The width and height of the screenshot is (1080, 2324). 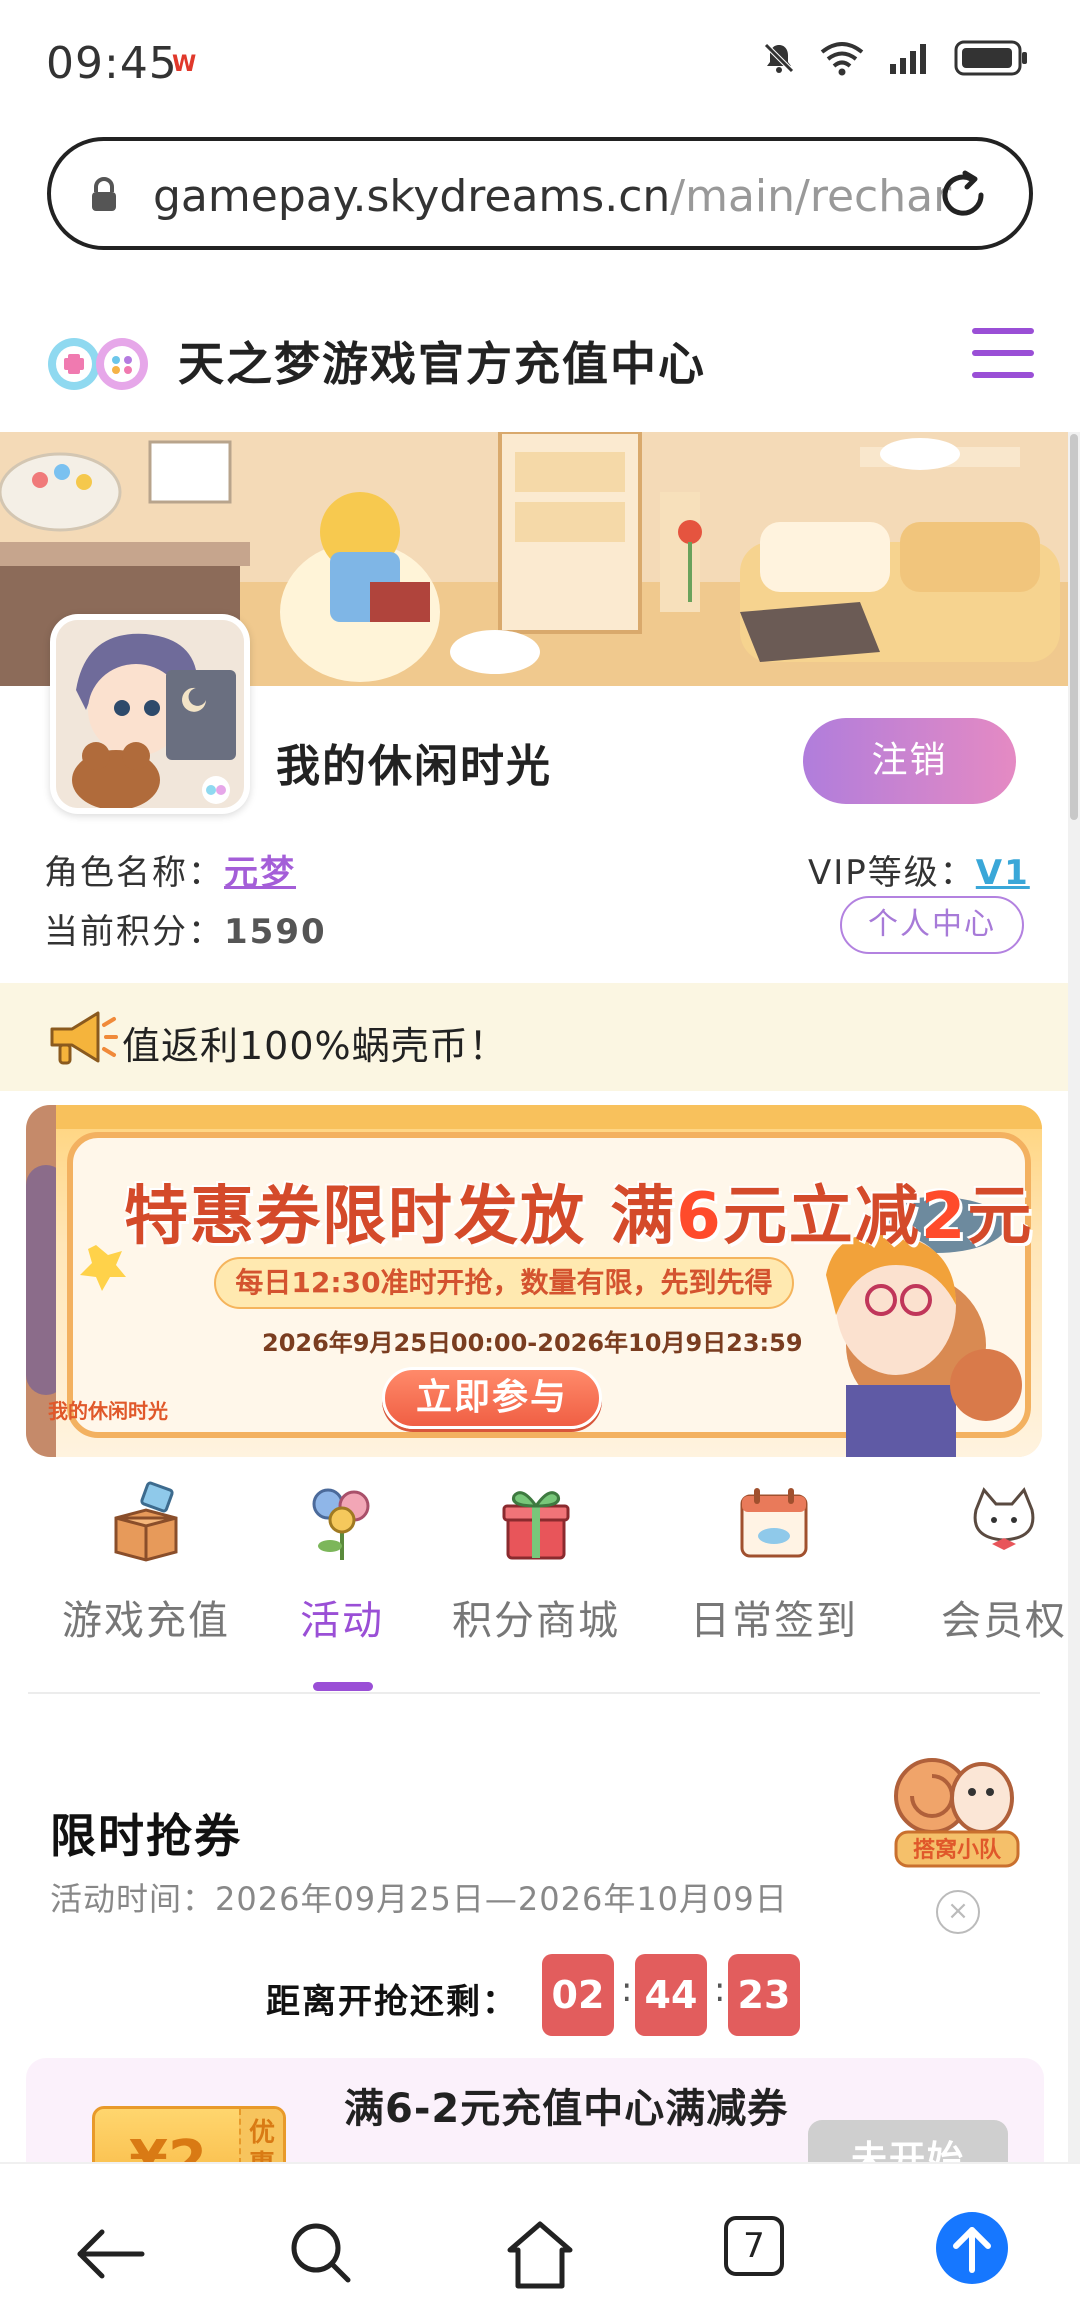 What do you see at coordinates (1004, 1518) in the screenshot?
I see `cat-icon` at bounding box center [1004, 1518].